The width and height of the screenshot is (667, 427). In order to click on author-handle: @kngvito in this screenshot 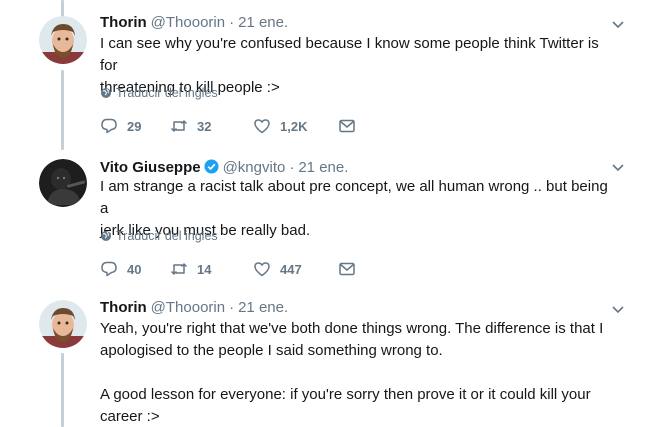, I will do `click(254, 167)`.